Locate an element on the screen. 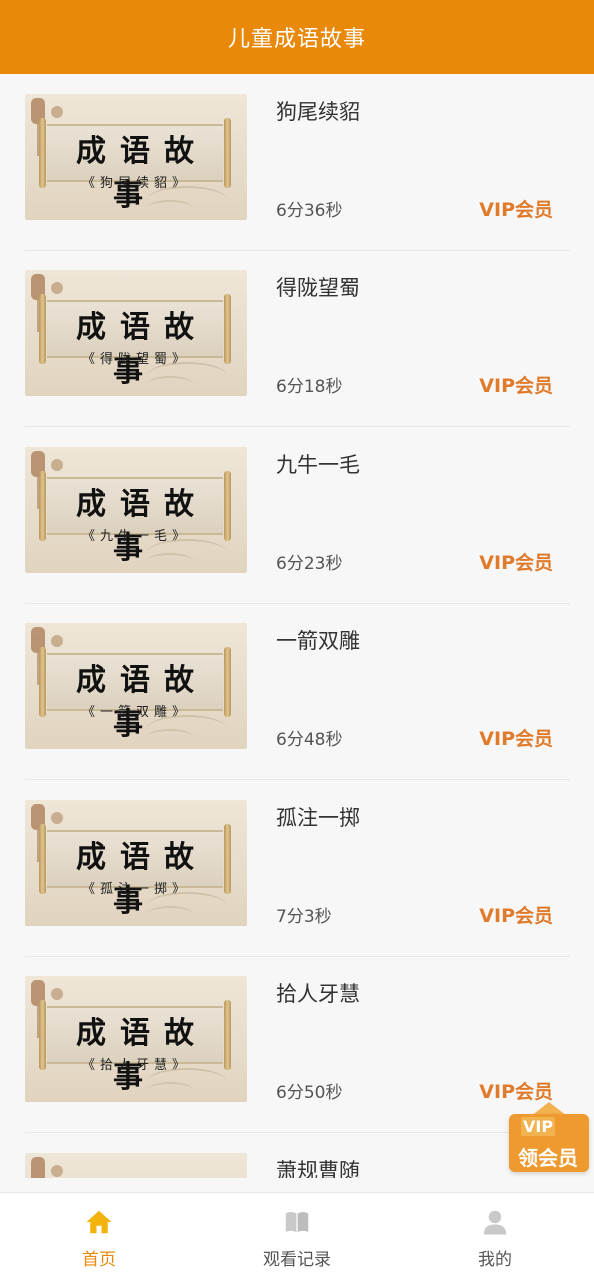  story-title: 得陇望蜀 is located at coordinates (318, 287).